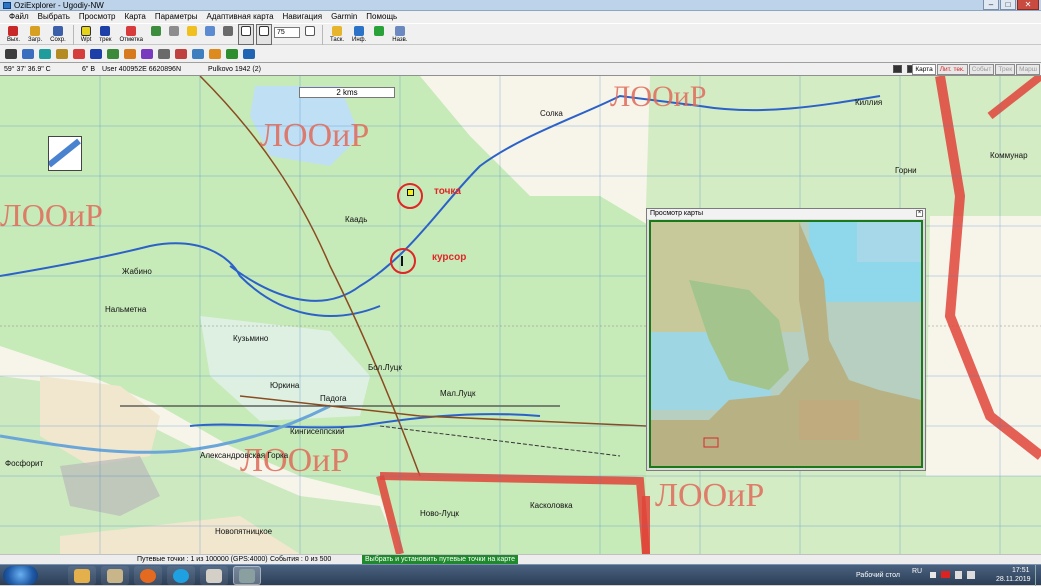  I want to click on desktop-toolbar-label: Рабочий стол, so click(878, 575).